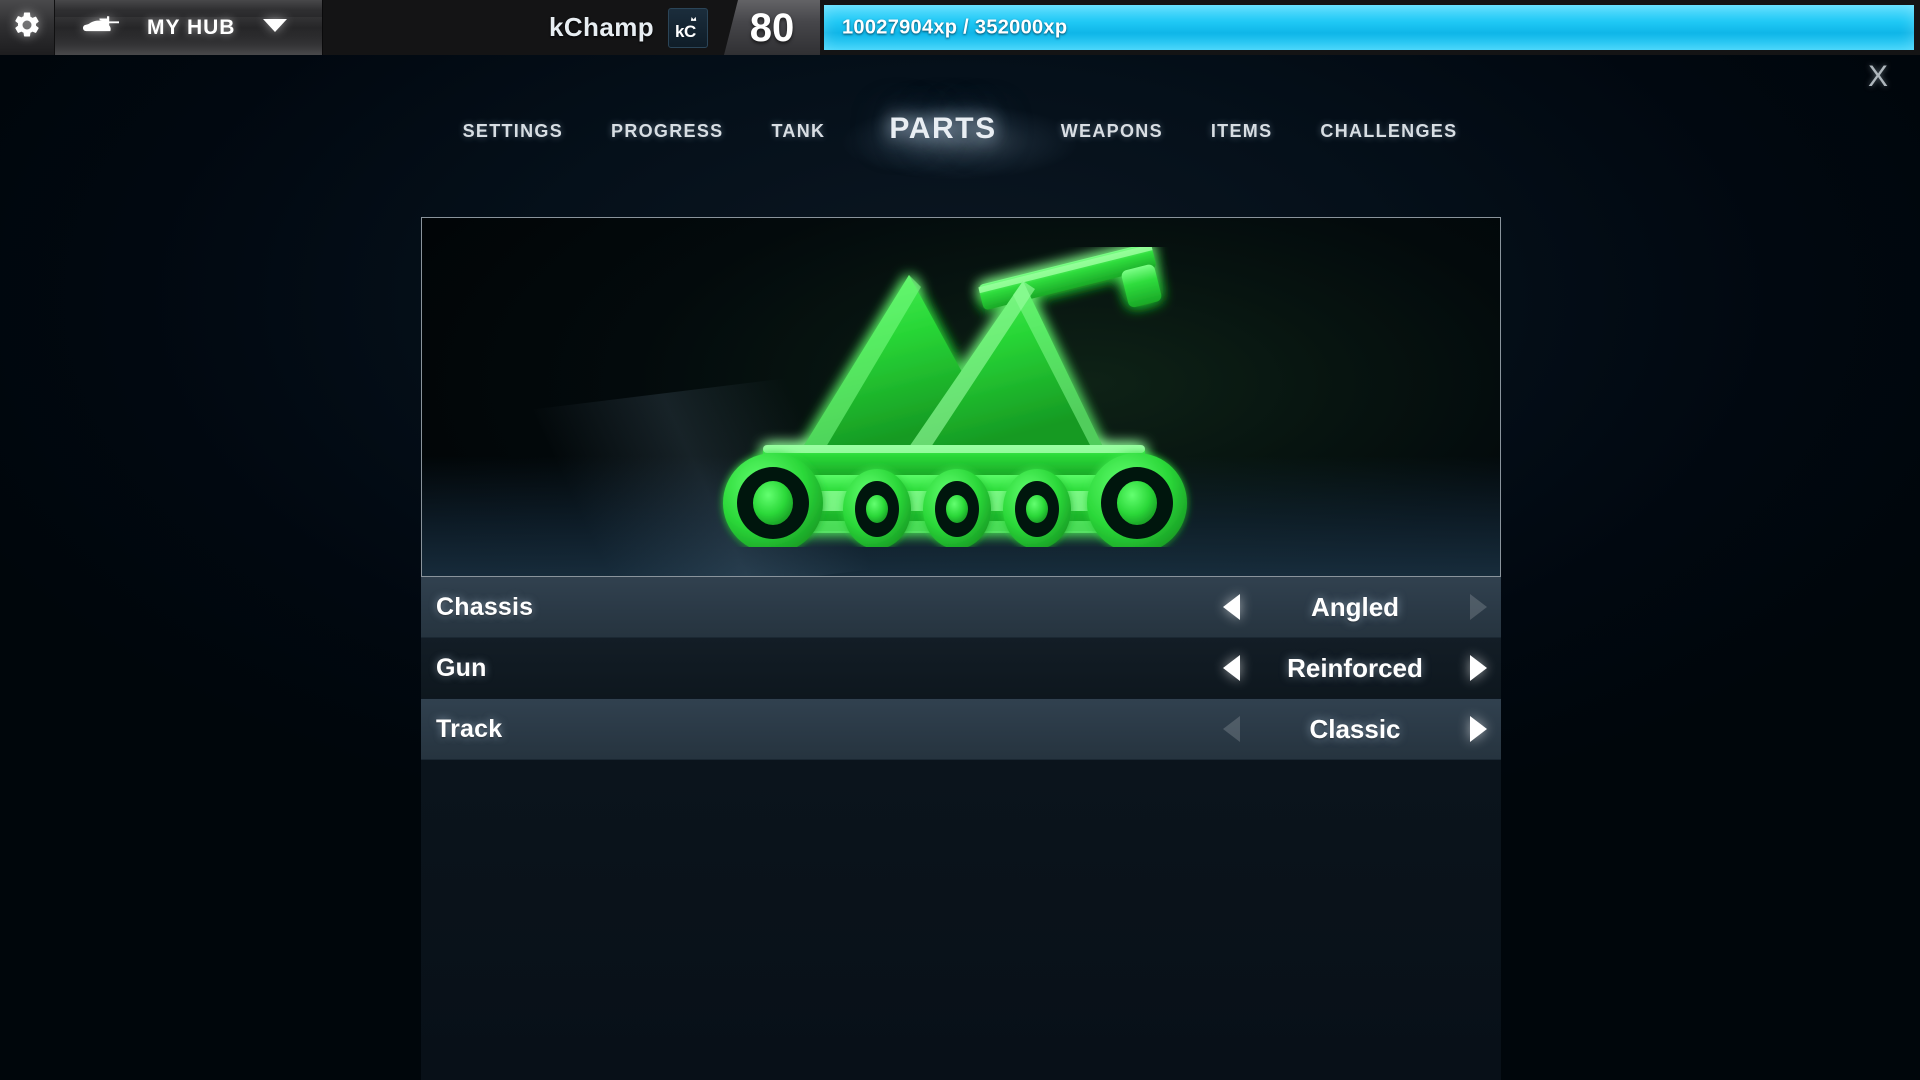 The width and height of the screenshot is (1920, 1080). Describe the element at coordinates (1232, 668) in the screenshot. I see `gun-prev-button` at that location.